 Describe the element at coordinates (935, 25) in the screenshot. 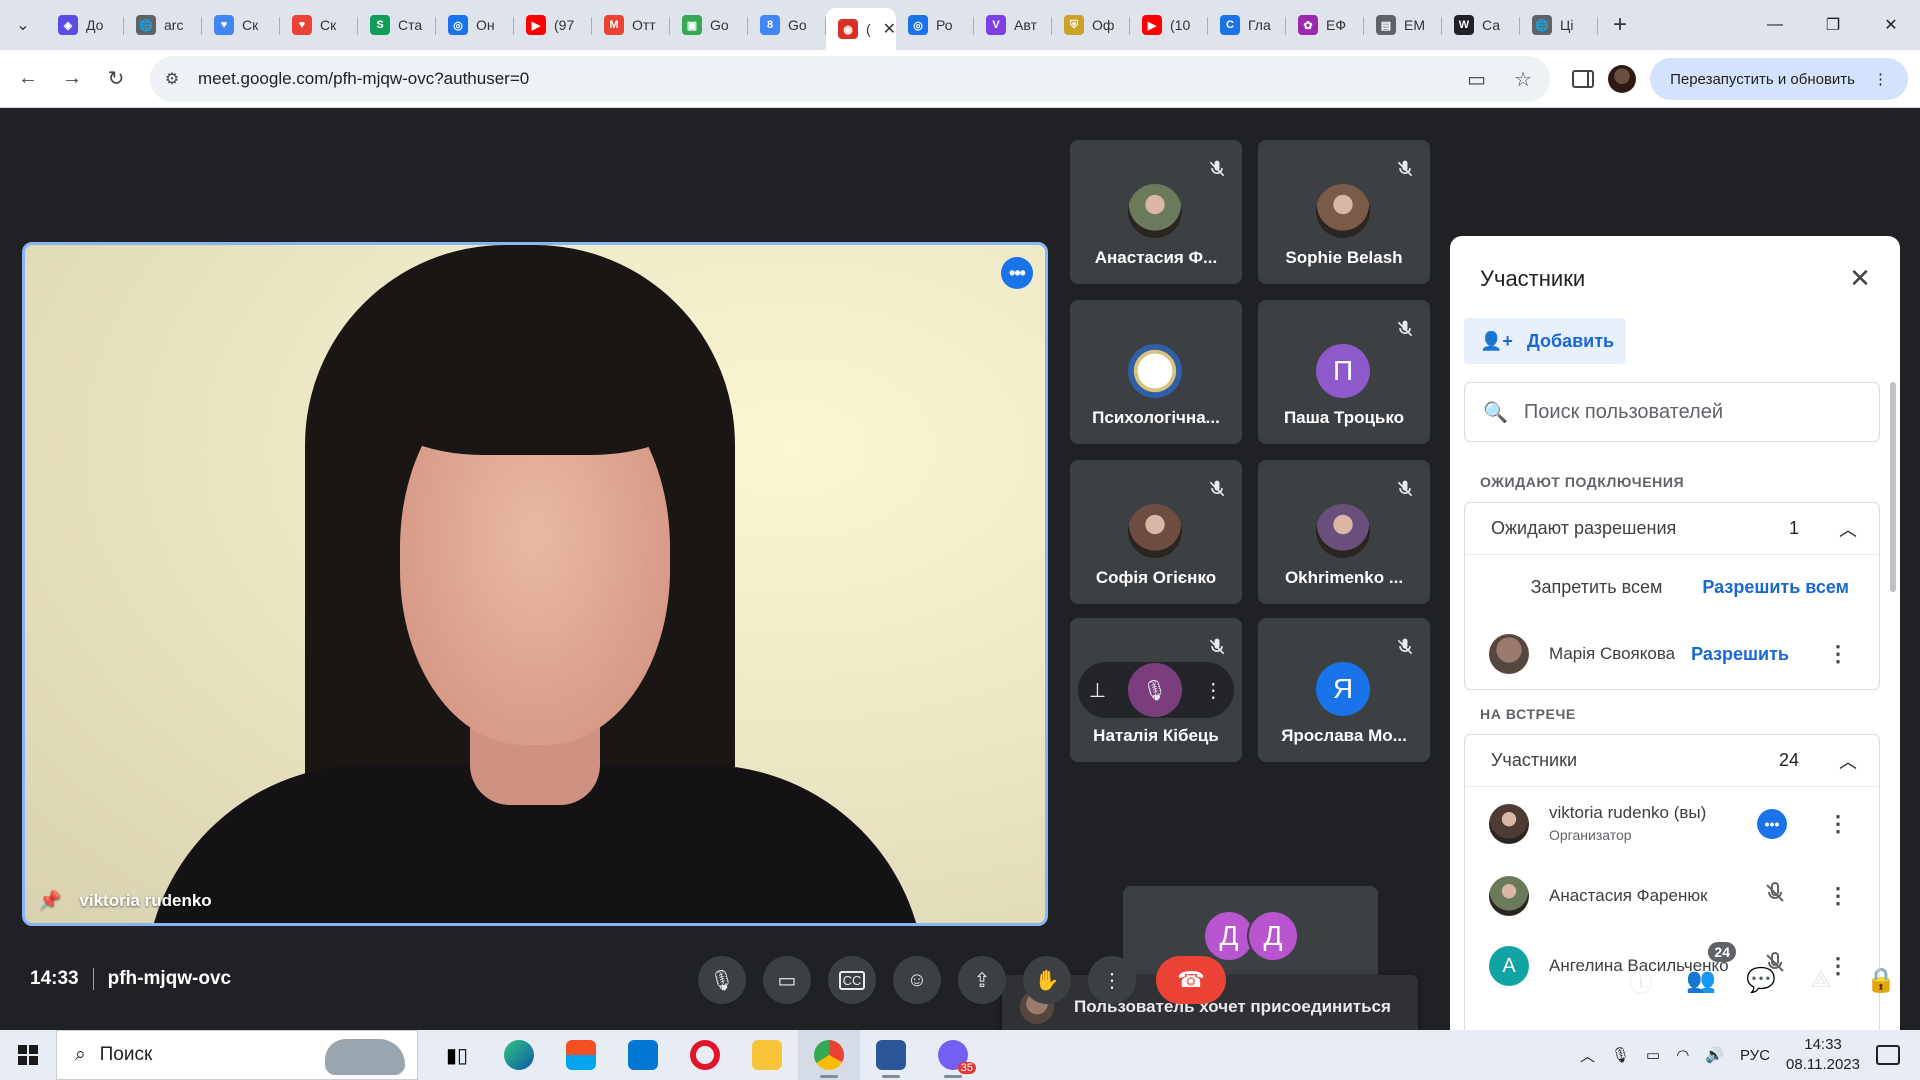

I see `browser-tab: ◎ Ро` at that location.